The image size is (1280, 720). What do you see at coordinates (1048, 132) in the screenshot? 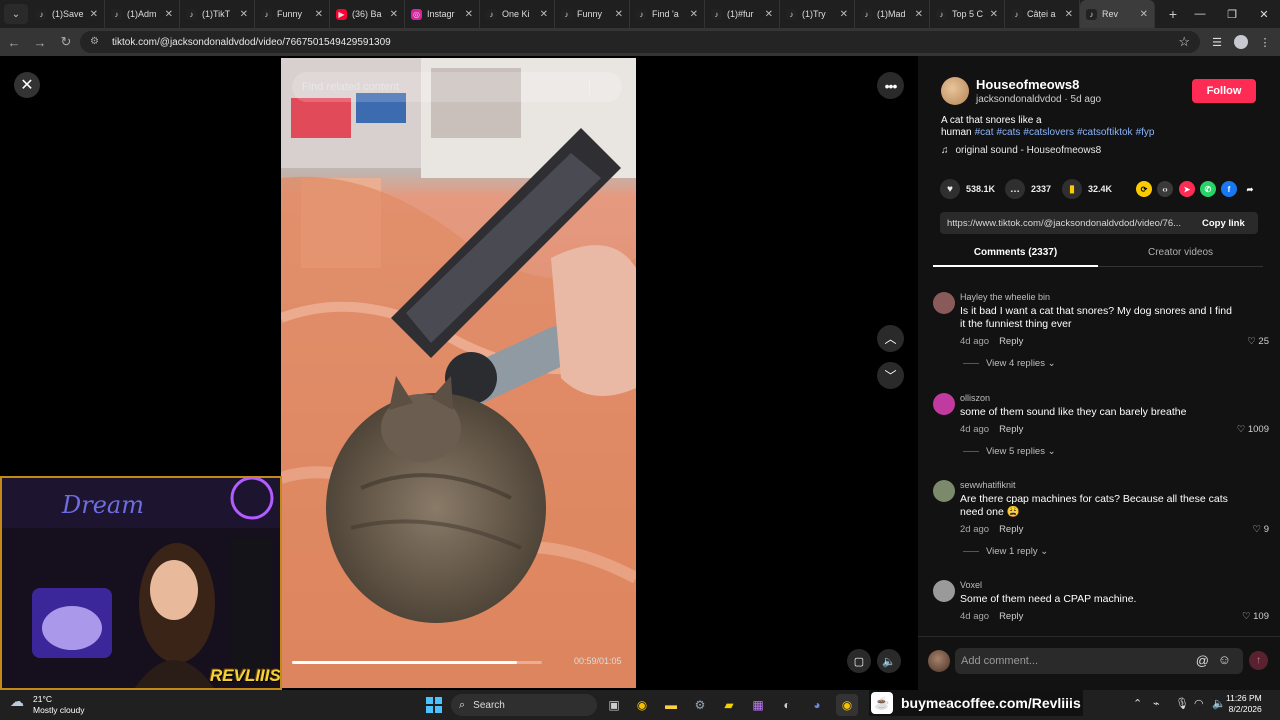
I see `hashtag-link: #catslovers` at bounding box center [1048, 132].